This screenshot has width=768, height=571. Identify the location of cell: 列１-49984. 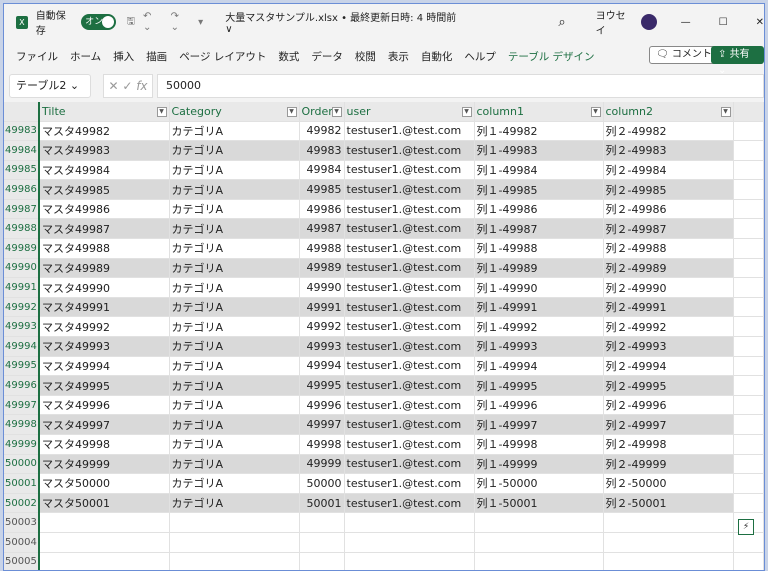
(539, 170).